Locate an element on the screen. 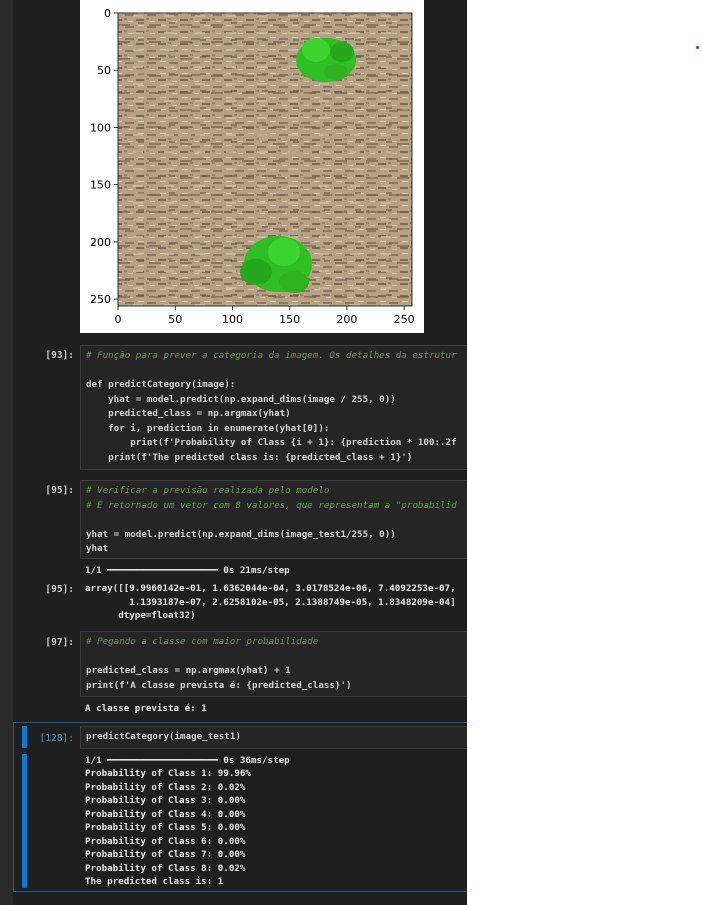 The image size is (702, 905). x-tick-label: 50 is located at coordinates (175, 319).